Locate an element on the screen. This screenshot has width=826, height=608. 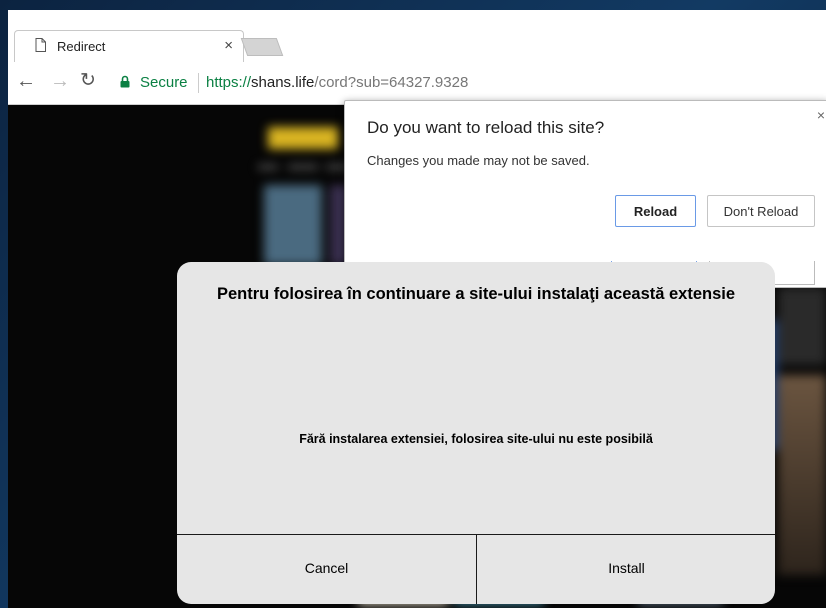
lock-icon is located at coordinates (125, 81).